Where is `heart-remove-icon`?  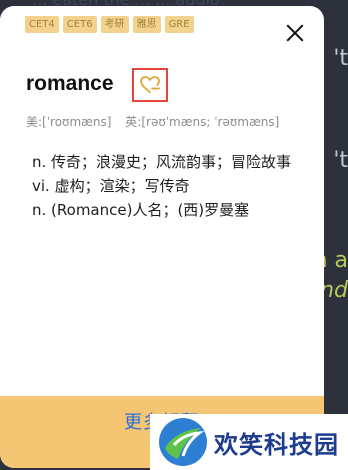 heart-remove-icon is located at coordinates (150, 84).